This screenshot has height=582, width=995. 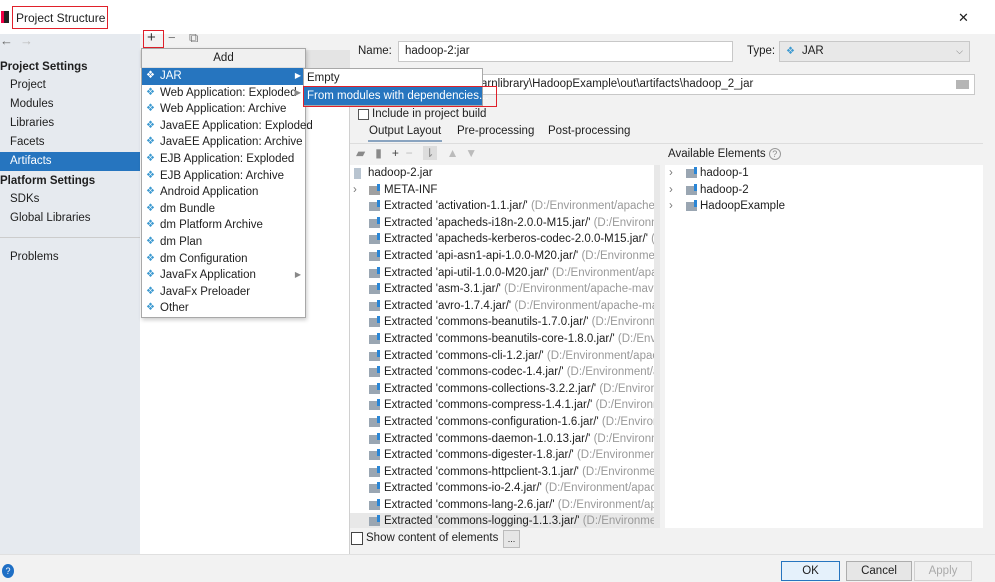 What do you see at coordinates (409, 153) in the screenshot?
I see `remove-element-icon: −` at bounding box center [409, 153].